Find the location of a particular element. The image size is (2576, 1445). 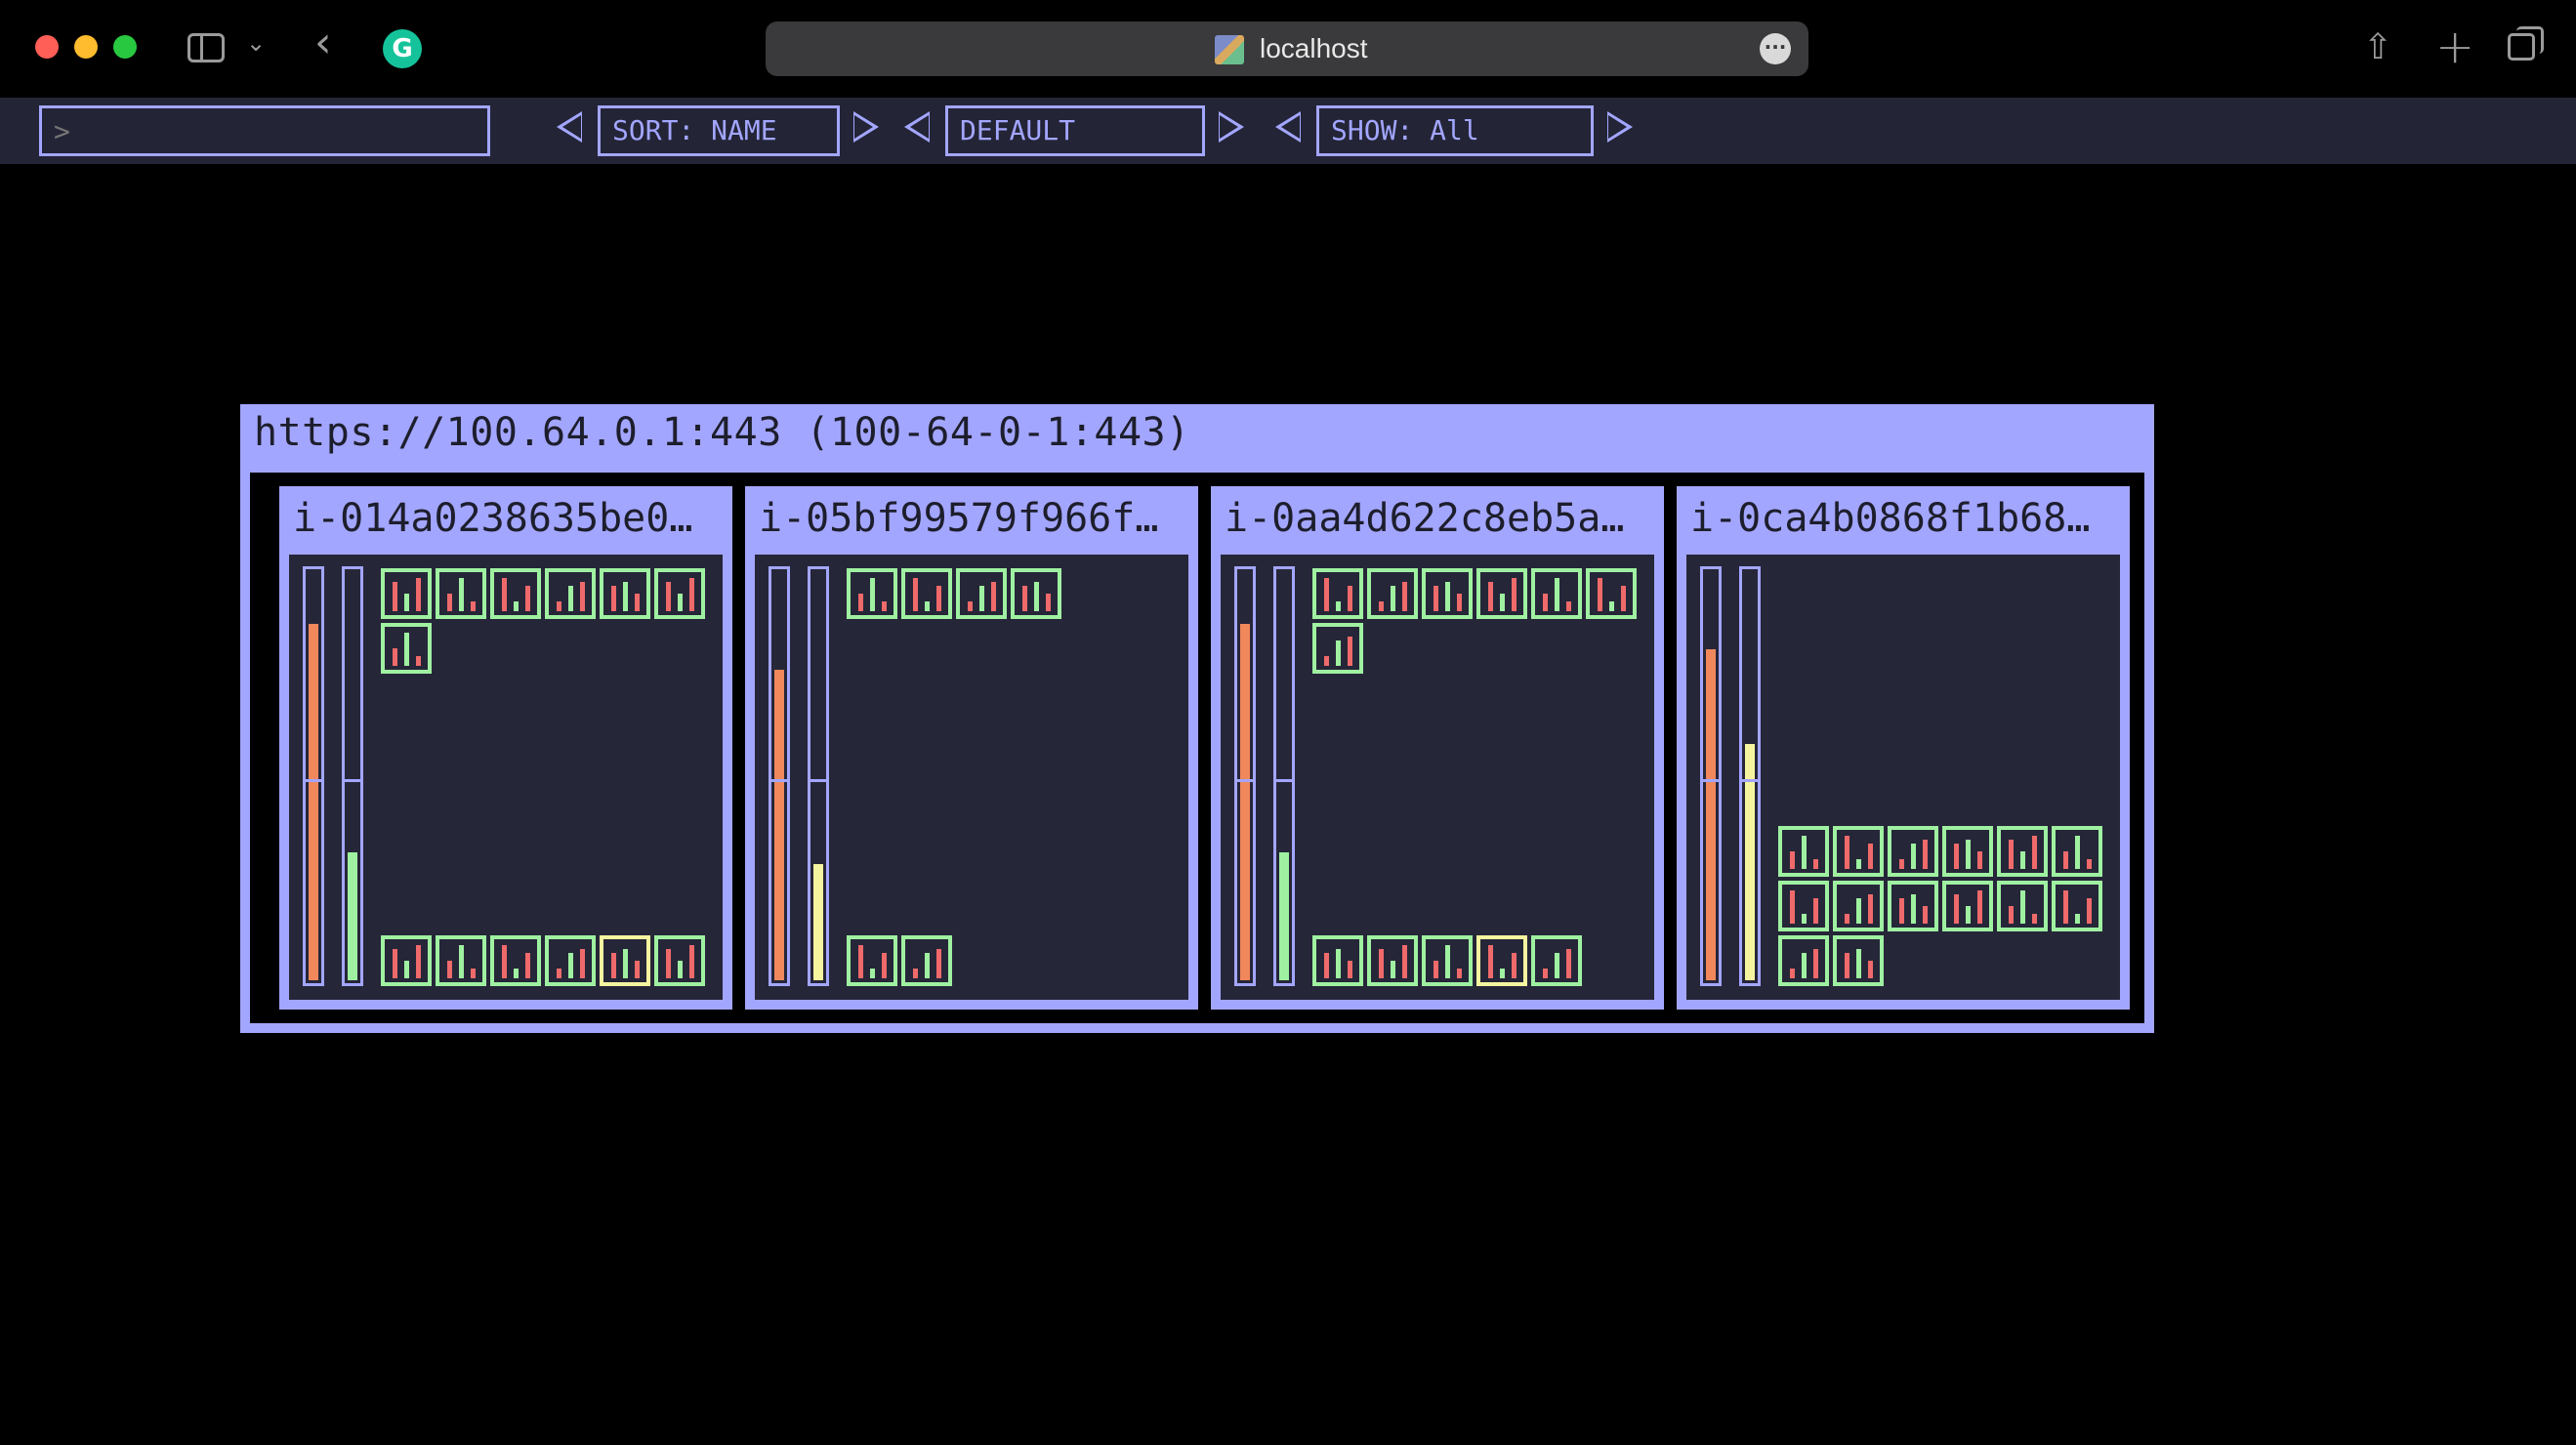

sidebar-toggle-icon is located at coordinates (206, 47).